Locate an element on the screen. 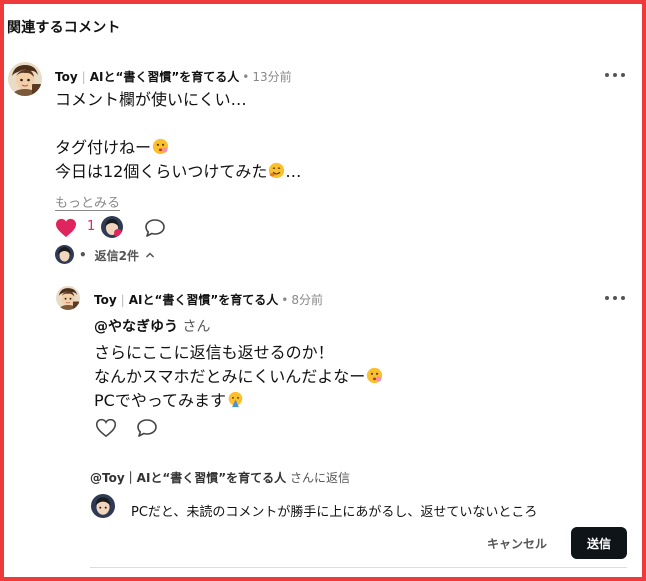  mention-tag: @やなぎゆう is located at coordinates (136, 327).